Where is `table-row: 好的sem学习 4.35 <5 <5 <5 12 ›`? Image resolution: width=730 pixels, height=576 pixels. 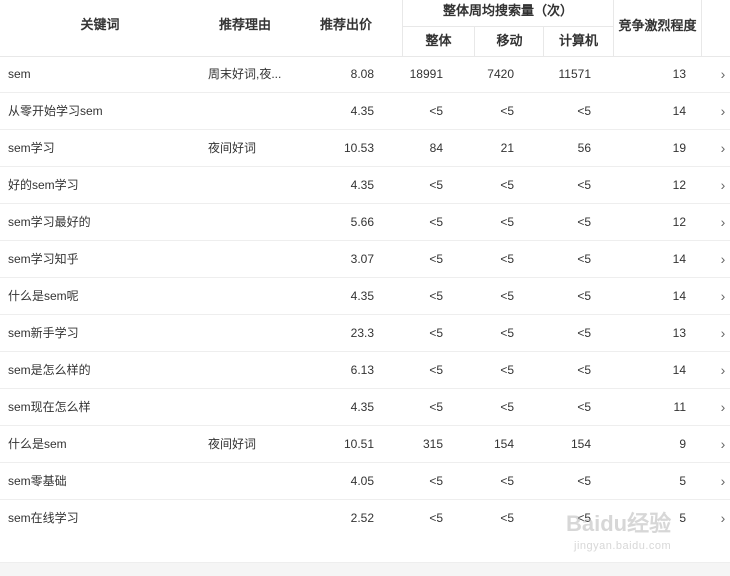 table-row: 好的sem学习 4.35 <5 <5 <5 12 › is located at coordinates (365, 185).